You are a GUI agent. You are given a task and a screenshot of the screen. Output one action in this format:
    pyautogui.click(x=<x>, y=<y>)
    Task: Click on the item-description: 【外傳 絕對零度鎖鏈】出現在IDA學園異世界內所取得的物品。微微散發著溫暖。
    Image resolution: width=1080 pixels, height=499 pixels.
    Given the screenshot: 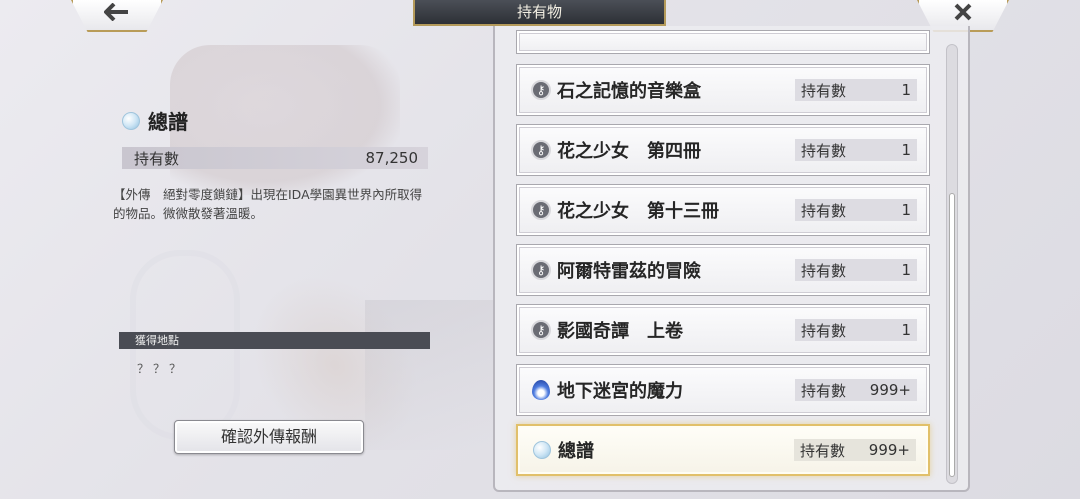 What is the action you would take?
    pyautogui.click(x=268, y=204)
    